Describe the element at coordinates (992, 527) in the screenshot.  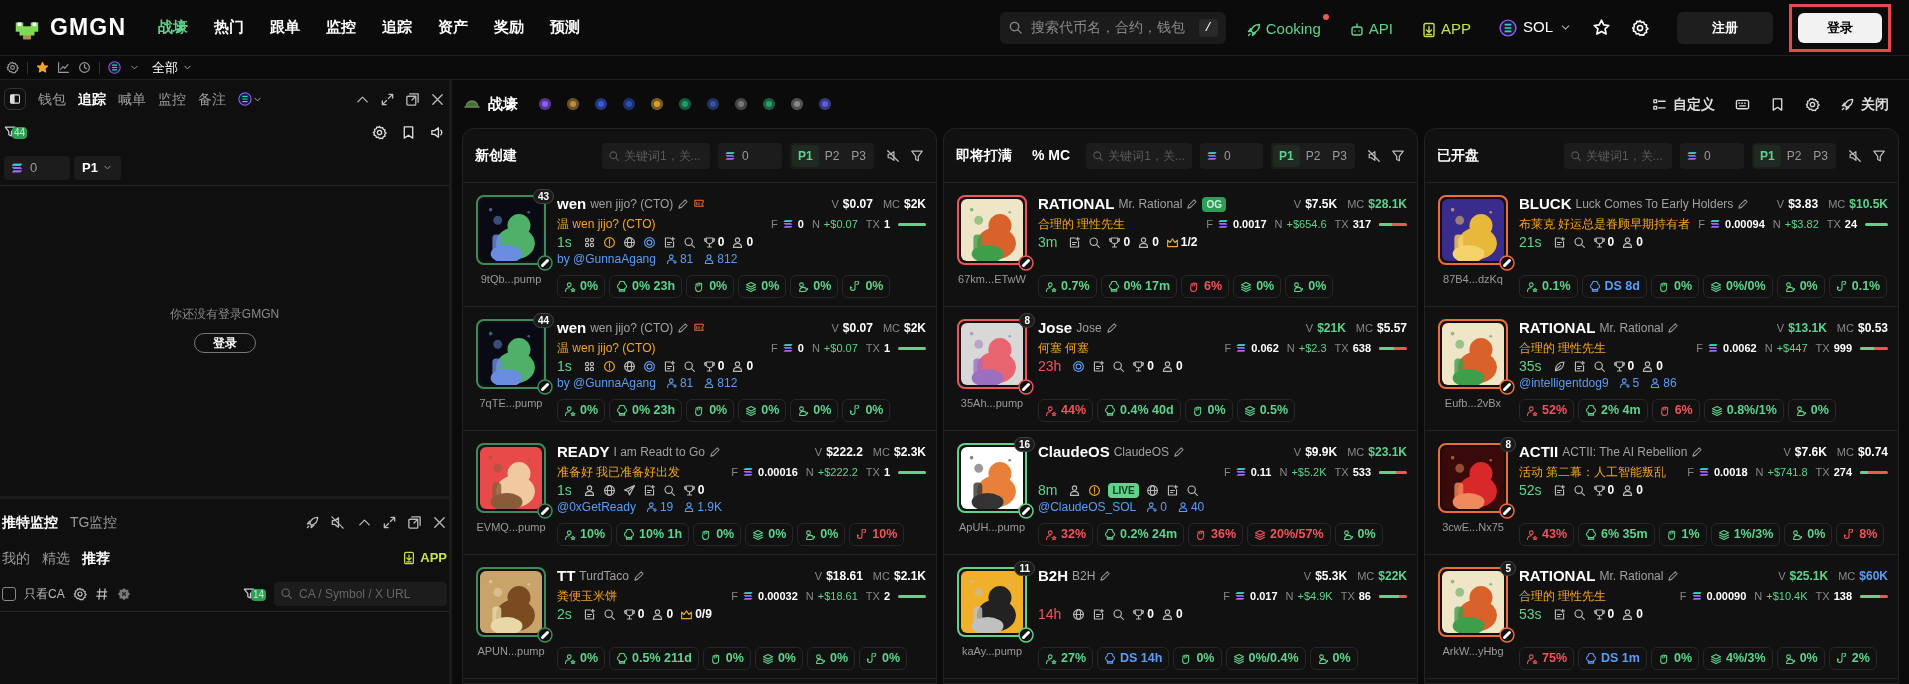
I see `token-address: ApUH...pump` at that location.